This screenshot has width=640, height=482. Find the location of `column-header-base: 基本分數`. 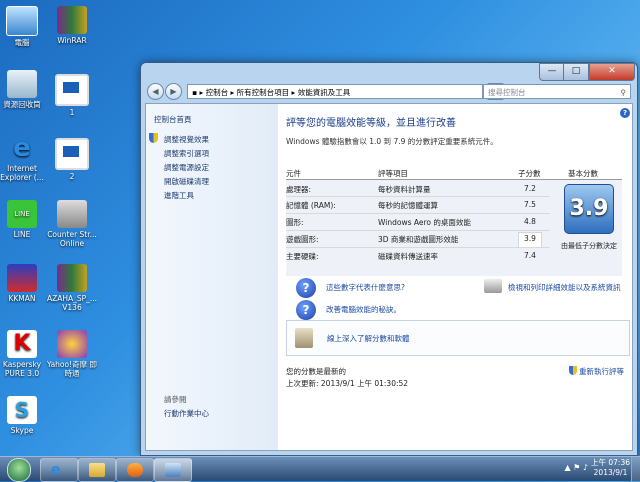

column-header-base: 基本分數 is located at coordinates (583, 173).